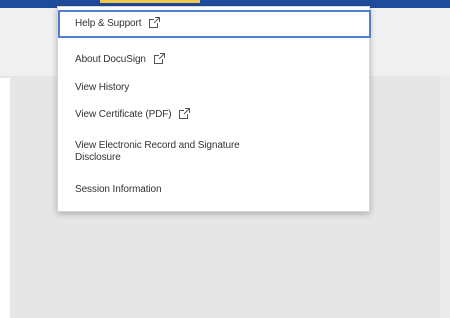 Image resolution: width=450 pixels, height=318 pixels. Describe the element at coordinates (5, 198) in the screenshot. I see `document-page-edge` at that location.